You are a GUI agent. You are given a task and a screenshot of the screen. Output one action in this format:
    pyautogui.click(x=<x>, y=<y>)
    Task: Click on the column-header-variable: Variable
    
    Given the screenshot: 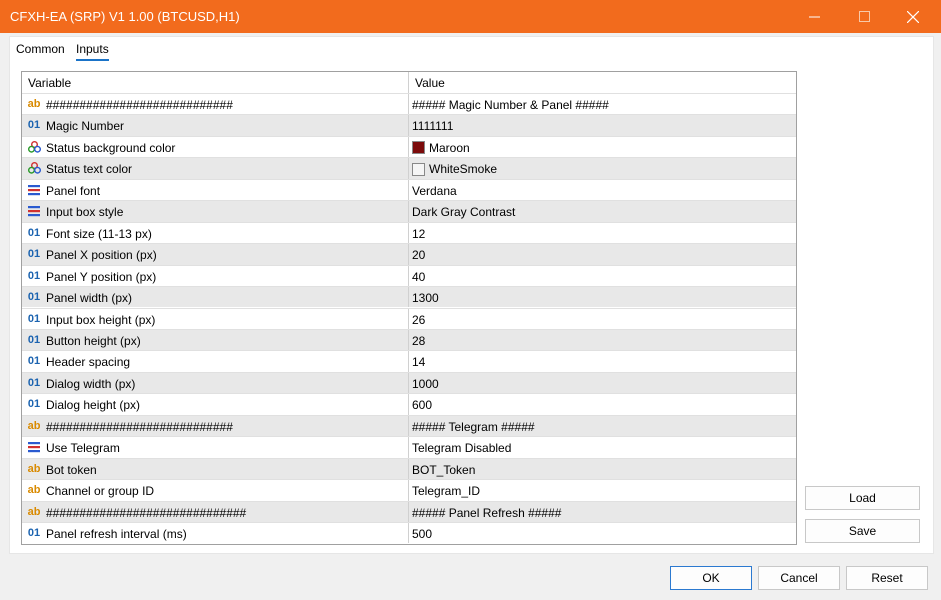 What is the action you would take?
    pyautogui.click(x=49, y=83)
    